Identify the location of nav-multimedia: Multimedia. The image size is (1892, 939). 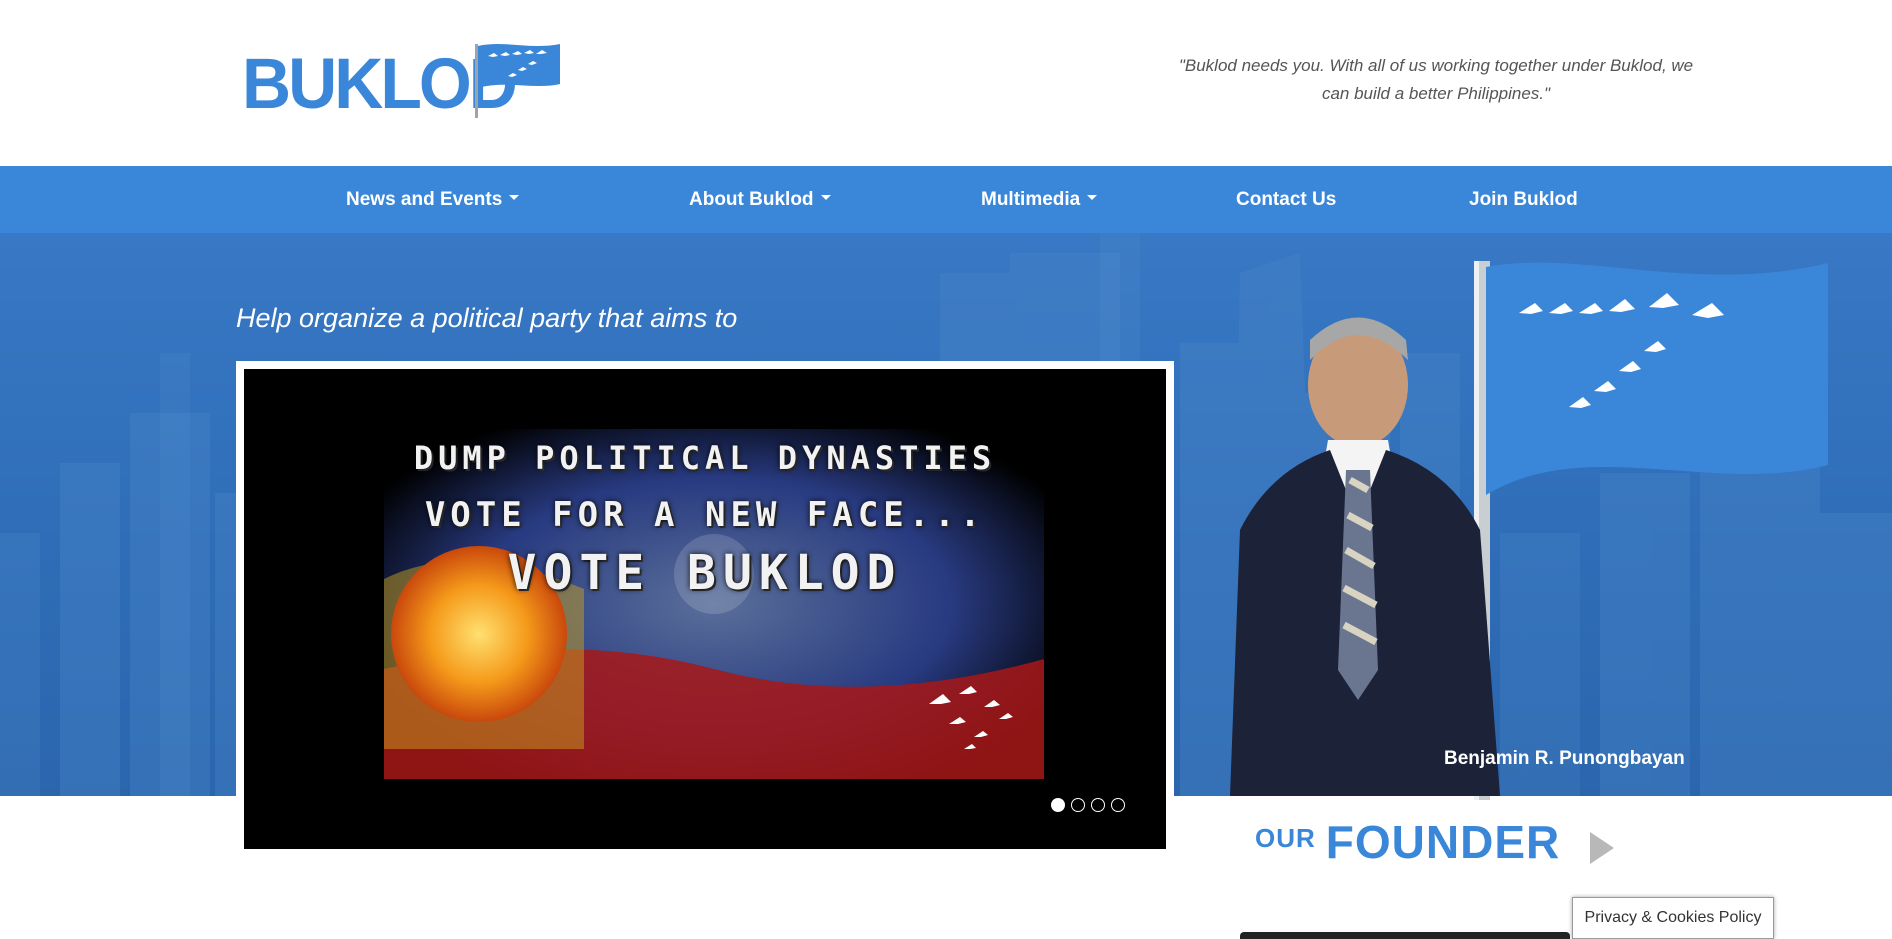
(1039, 199).